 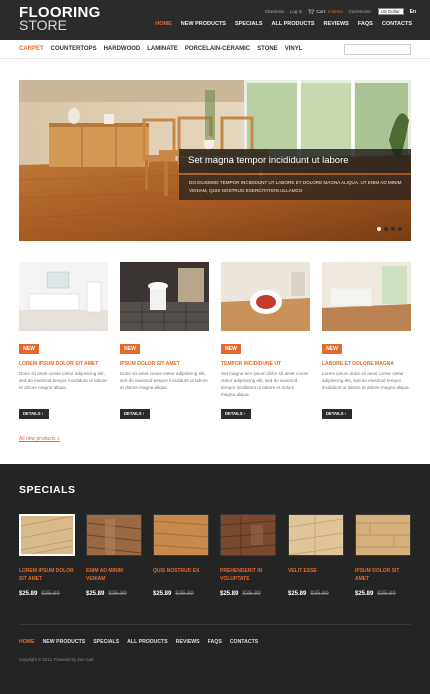 I want to click on category-vinyl: VINYL, so click(x=294, y=49).